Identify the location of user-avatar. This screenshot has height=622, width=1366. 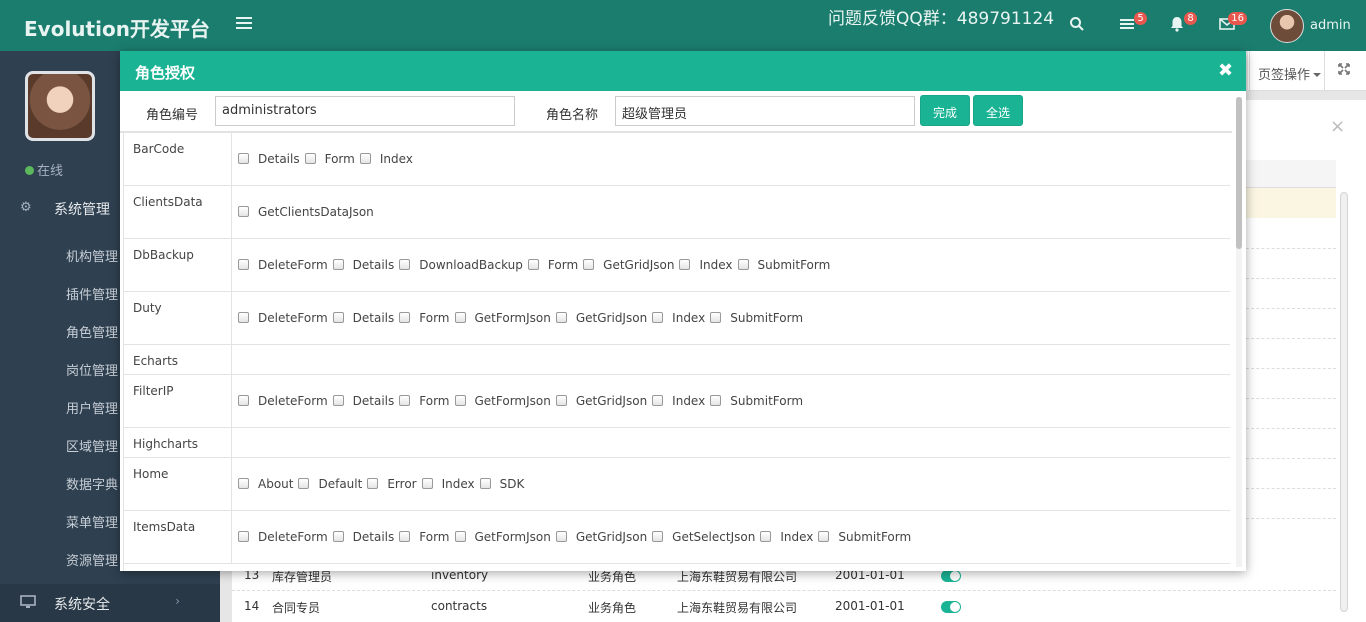
(1287, 26).